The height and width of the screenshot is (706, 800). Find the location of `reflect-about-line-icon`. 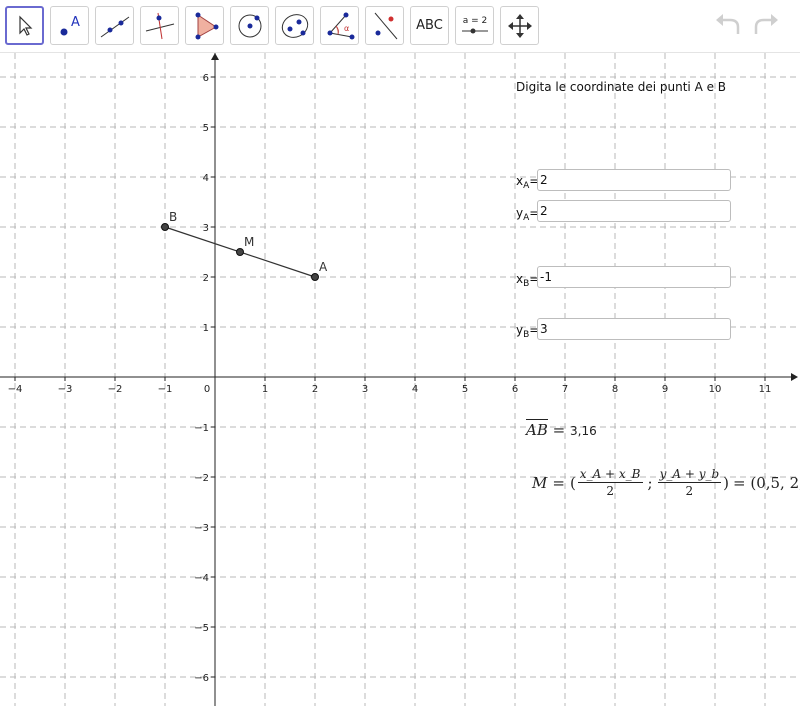

reflect-about-line-icon is located at coordinates (385, 25).